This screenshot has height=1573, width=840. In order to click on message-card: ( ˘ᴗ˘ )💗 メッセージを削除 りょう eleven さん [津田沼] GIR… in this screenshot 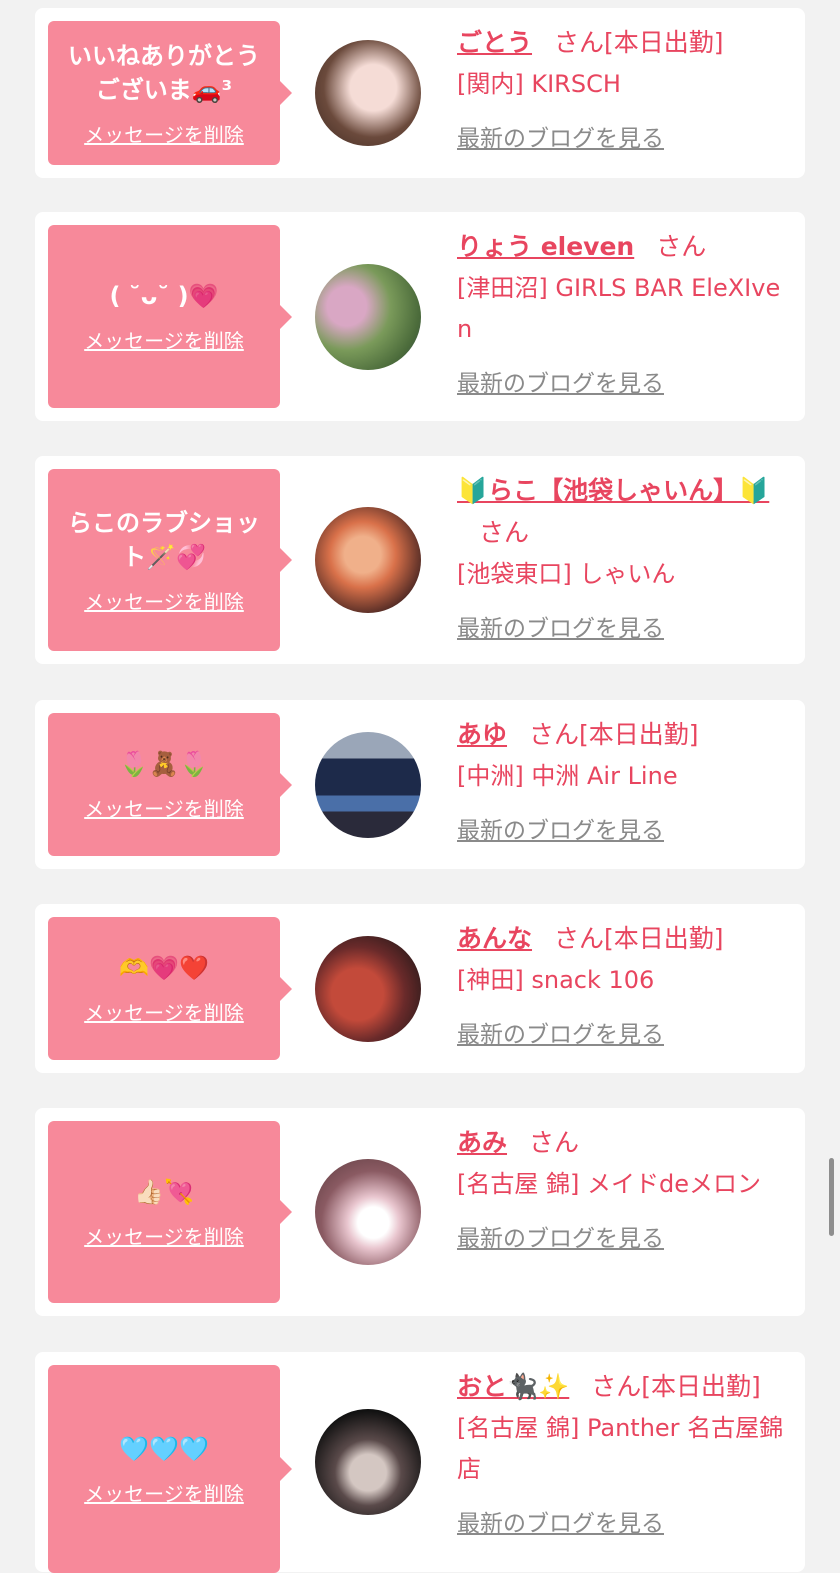, I will do `click(420, 316)`.